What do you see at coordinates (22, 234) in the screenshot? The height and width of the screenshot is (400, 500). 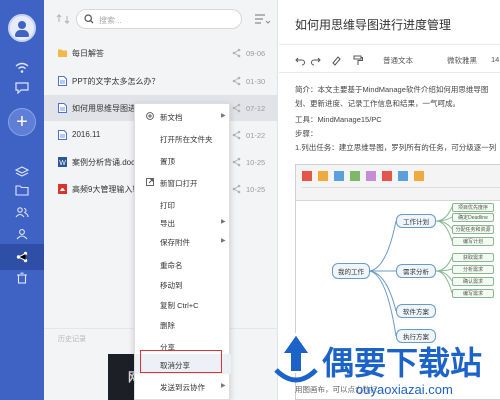 I see `group-icon` at bounding box center [22, 234].